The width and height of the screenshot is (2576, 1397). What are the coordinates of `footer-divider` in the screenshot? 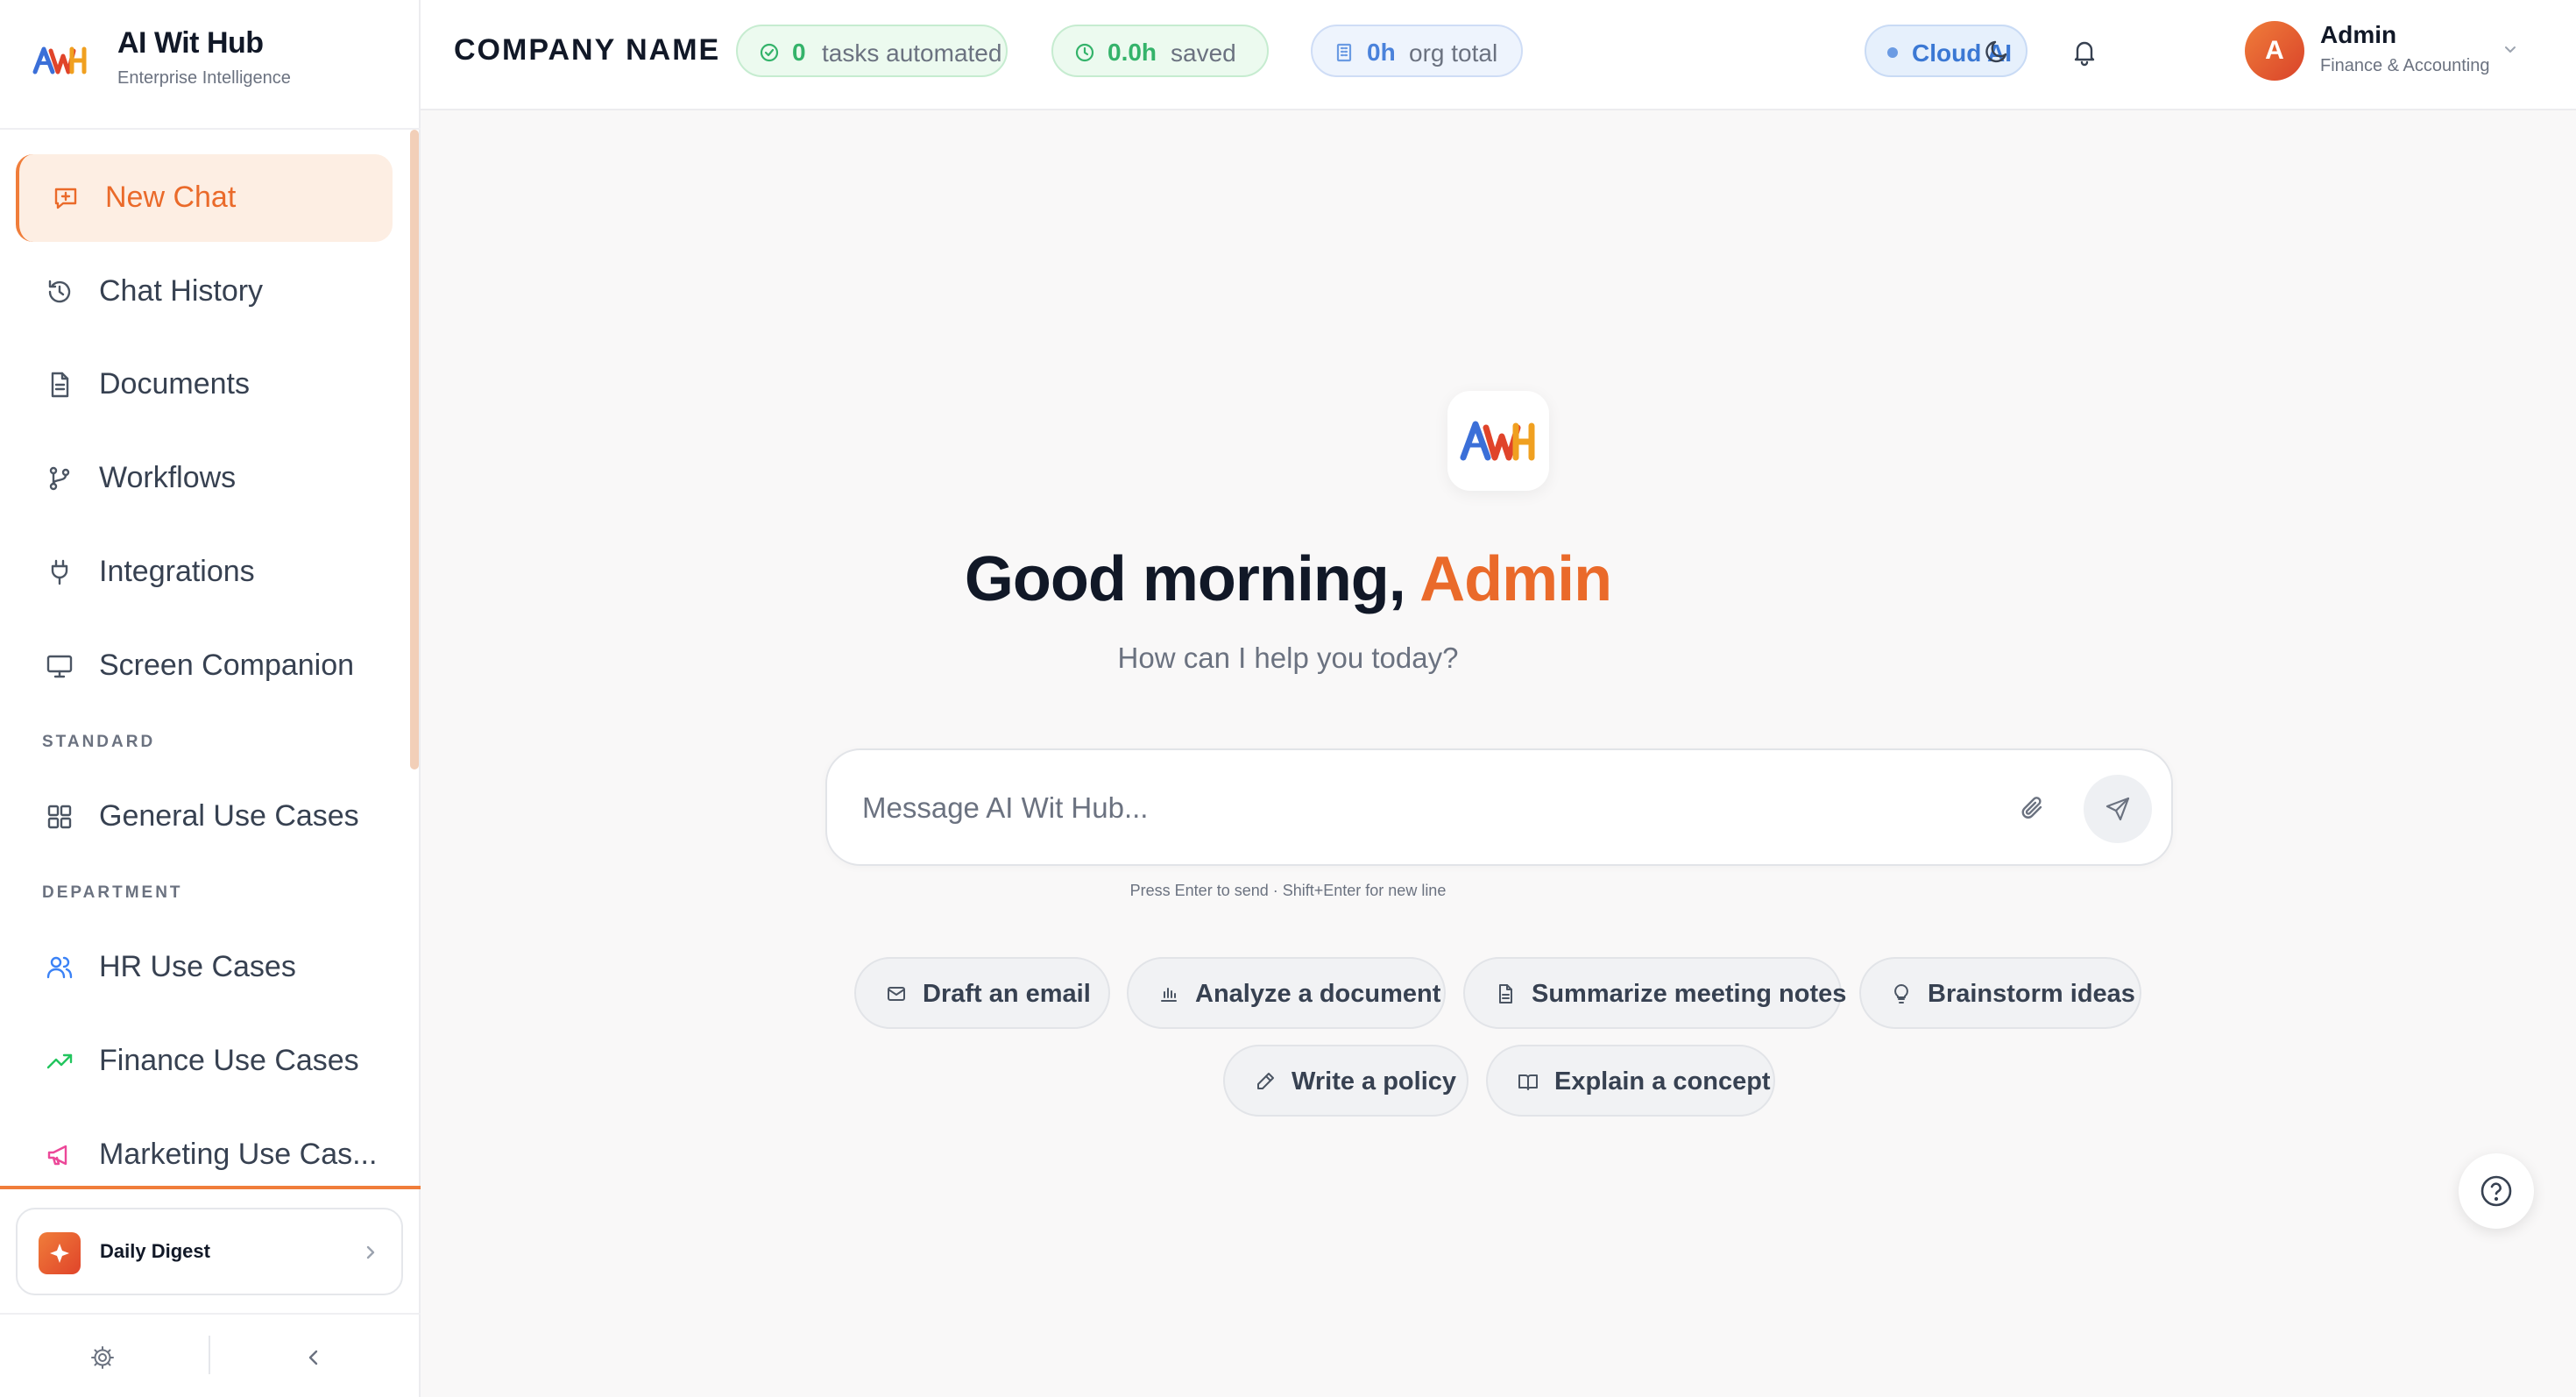 It's located at (209, 1355).